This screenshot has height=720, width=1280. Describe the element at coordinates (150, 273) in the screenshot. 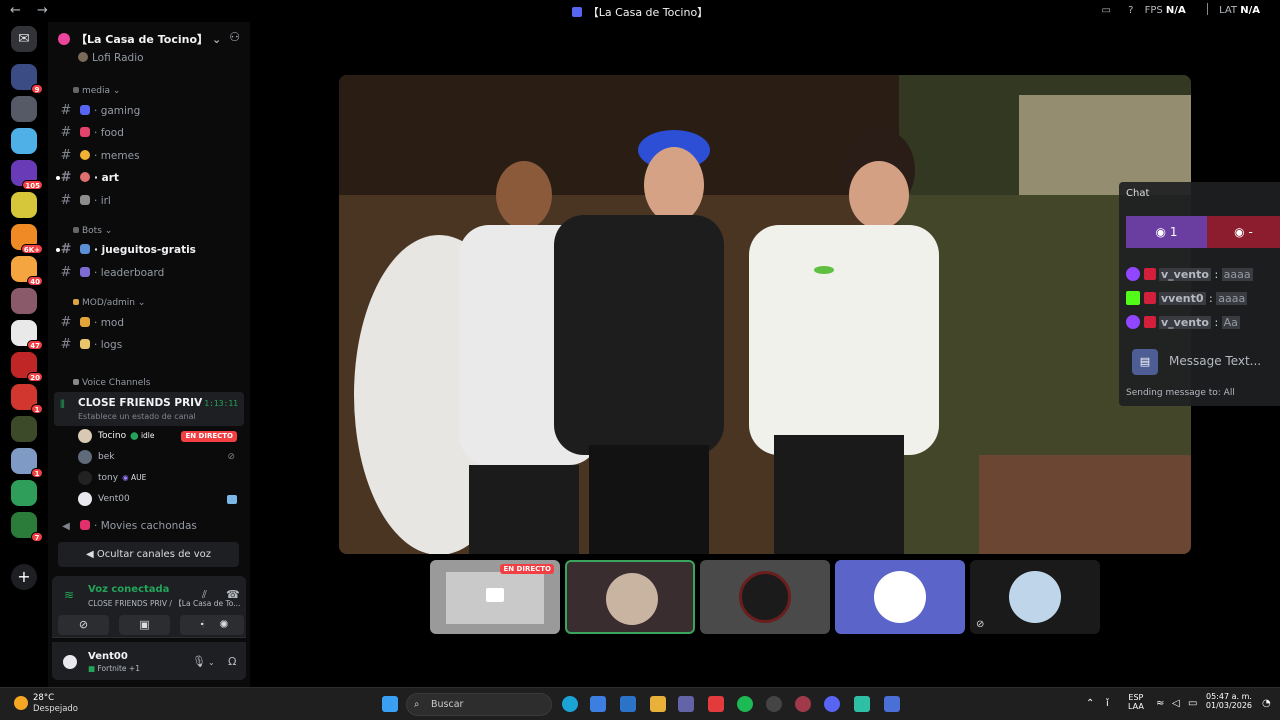

I see `channel-leaderboard: # · leaderboard` at that location.